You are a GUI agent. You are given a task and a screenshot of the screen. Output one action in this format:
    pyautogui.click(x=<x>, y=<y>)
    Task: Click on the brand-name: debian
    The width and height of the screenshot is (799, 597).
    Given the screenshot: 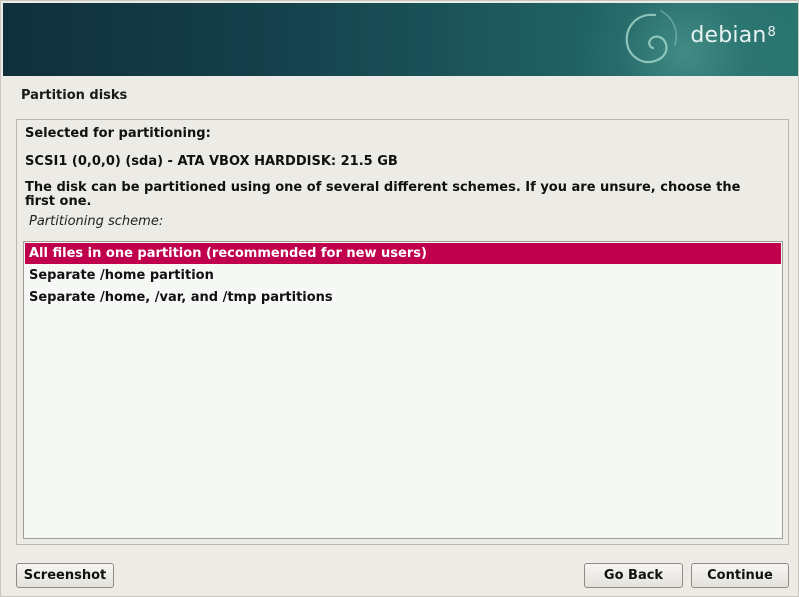 What is the action you would take?
    pyautogui.click(x=728, y=35)
    